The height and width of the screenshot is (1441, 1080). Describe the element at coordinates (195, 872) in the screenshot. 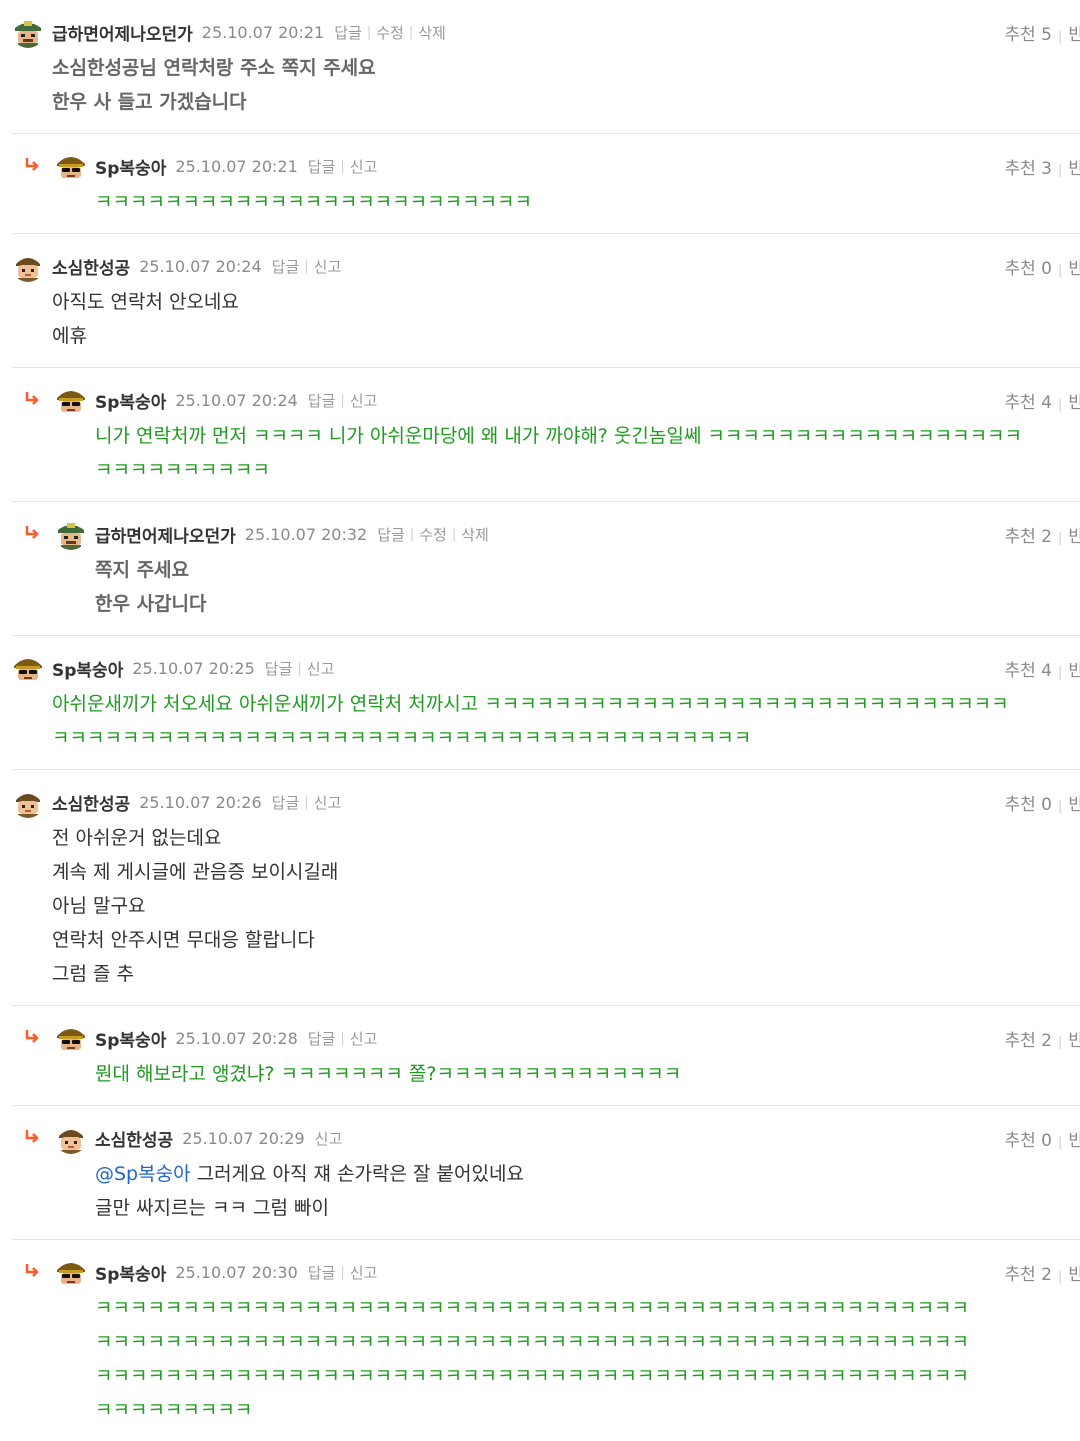

I see `comment-line: 계속 제 게시글에 관음증 보이시길래` at that location.